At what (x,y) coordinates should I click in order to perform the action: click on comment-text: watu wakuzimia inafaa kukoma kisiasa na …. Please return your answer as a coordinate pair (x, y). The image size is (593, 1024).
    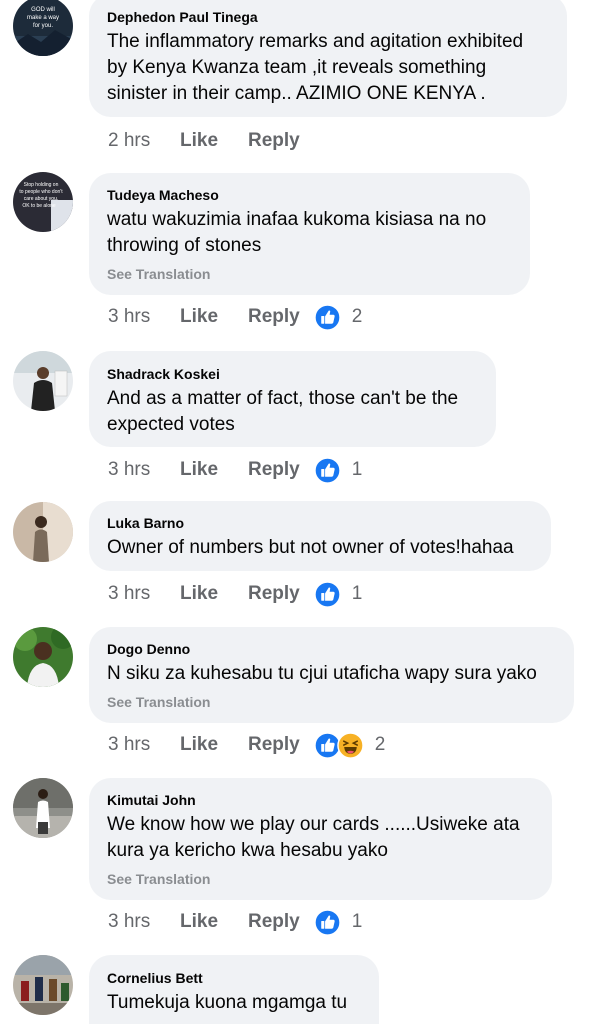
    Looking at the image, I should click on (297, 232).